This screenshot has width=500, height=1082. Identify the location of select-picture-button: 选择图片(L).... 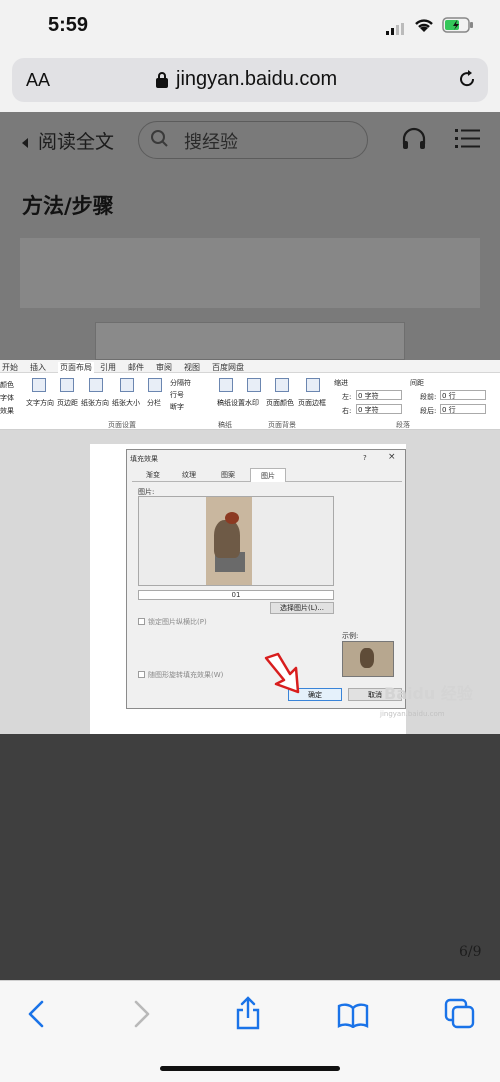
(302, 608).